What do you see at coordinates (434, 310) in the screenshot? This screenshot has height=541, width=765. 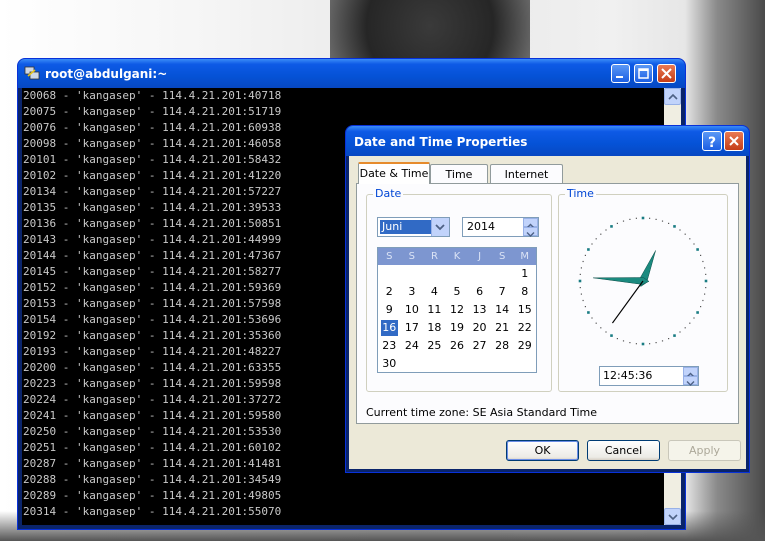 I see `calendar-day: 11` at bounding box center [434, 310].